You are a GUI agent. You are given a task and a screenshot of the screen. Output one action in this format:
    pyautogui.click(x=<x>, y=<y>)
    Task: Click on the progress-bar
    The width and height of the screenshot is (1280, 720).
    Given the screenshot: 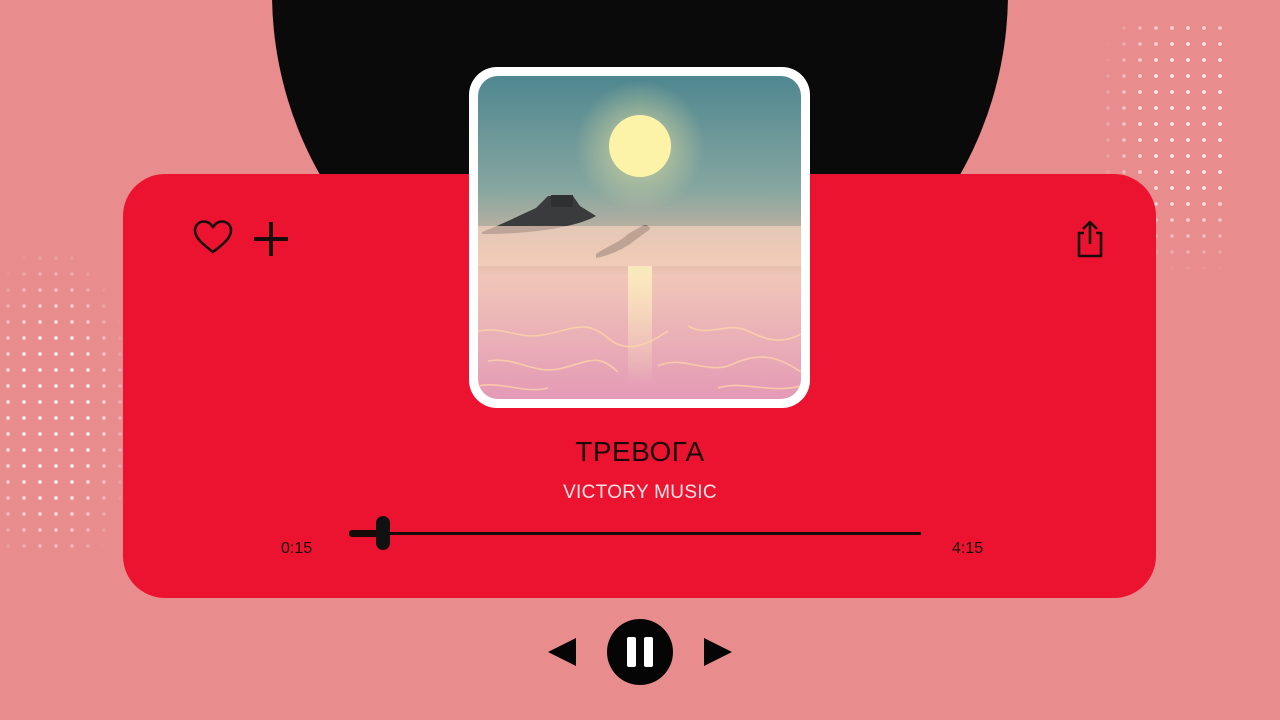 What is the action you would take?
    pyautogui.click(x=635, y=533)
    